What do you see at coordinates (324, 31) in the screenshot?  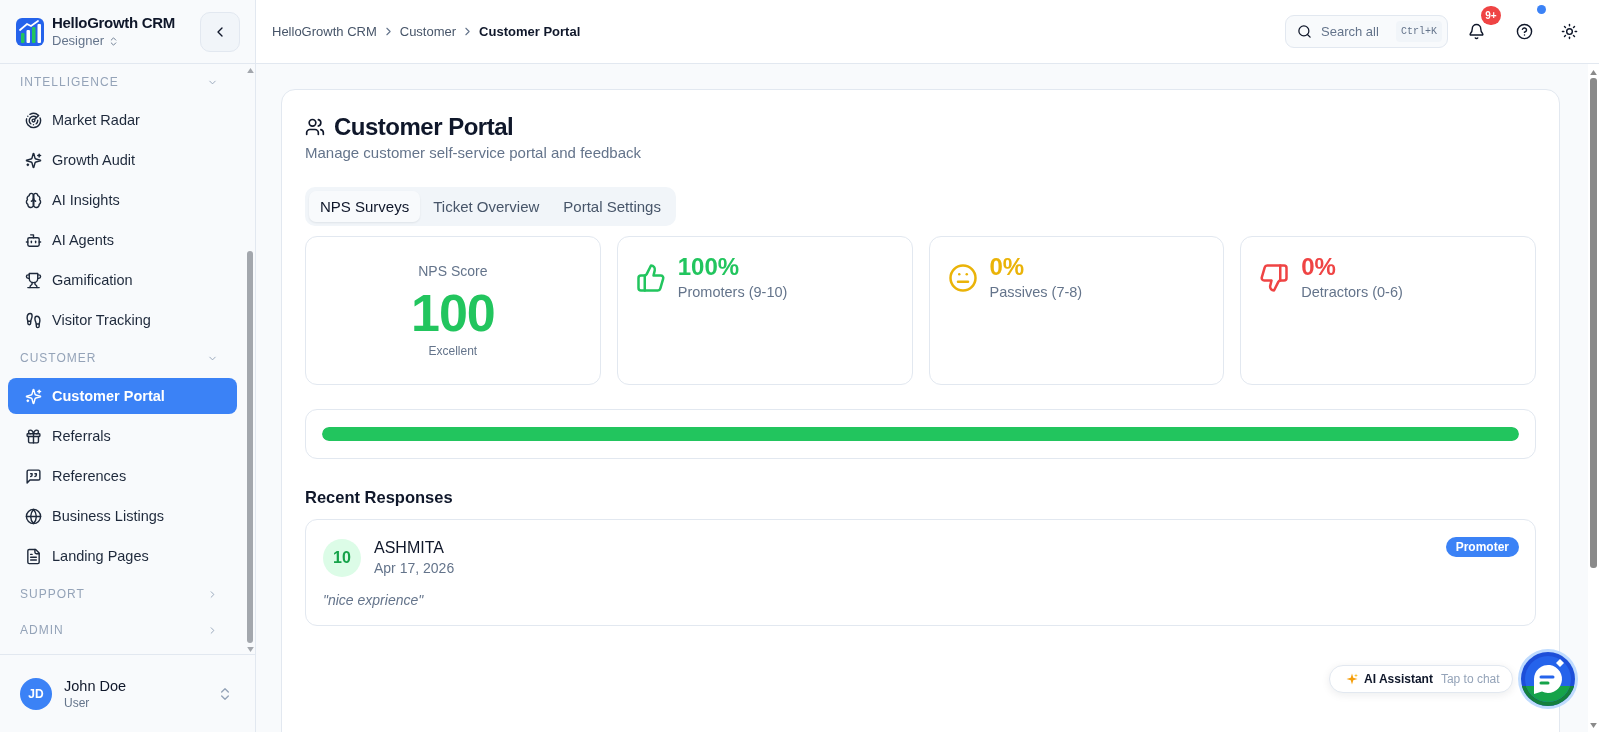 I see `breadcrumb-link: HelloGrowth CRM` at bounding box center [324, 31].